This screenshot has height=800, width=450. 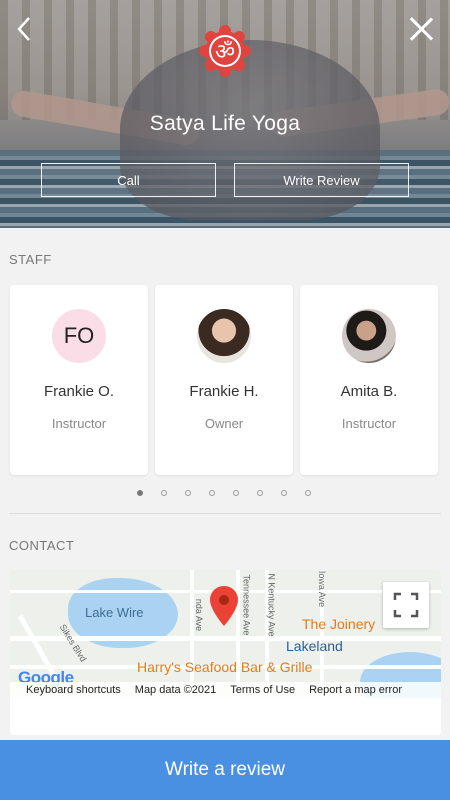 I want to click on back-button, so click(x=24, y=32).